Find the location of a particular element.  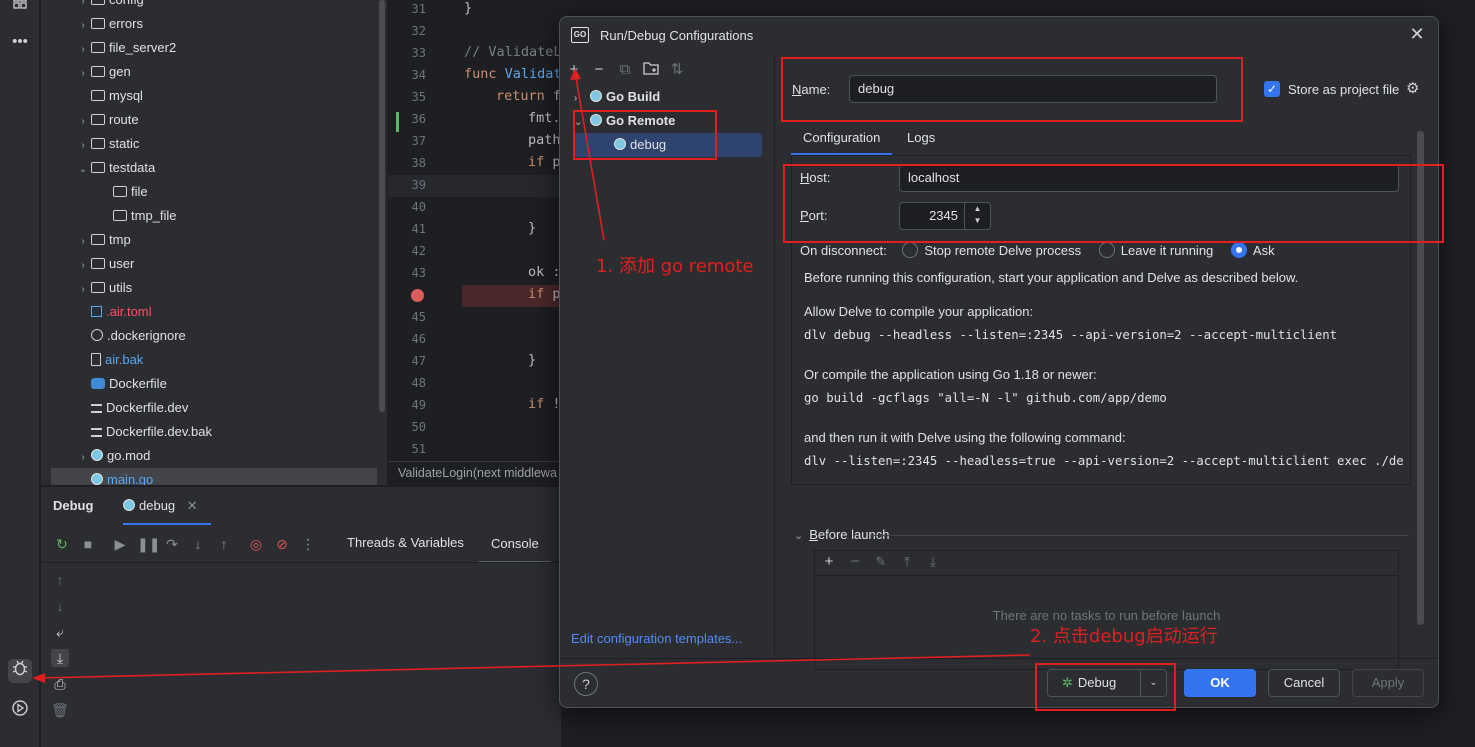

new-folder-icon is located at coordinates (651, 70).